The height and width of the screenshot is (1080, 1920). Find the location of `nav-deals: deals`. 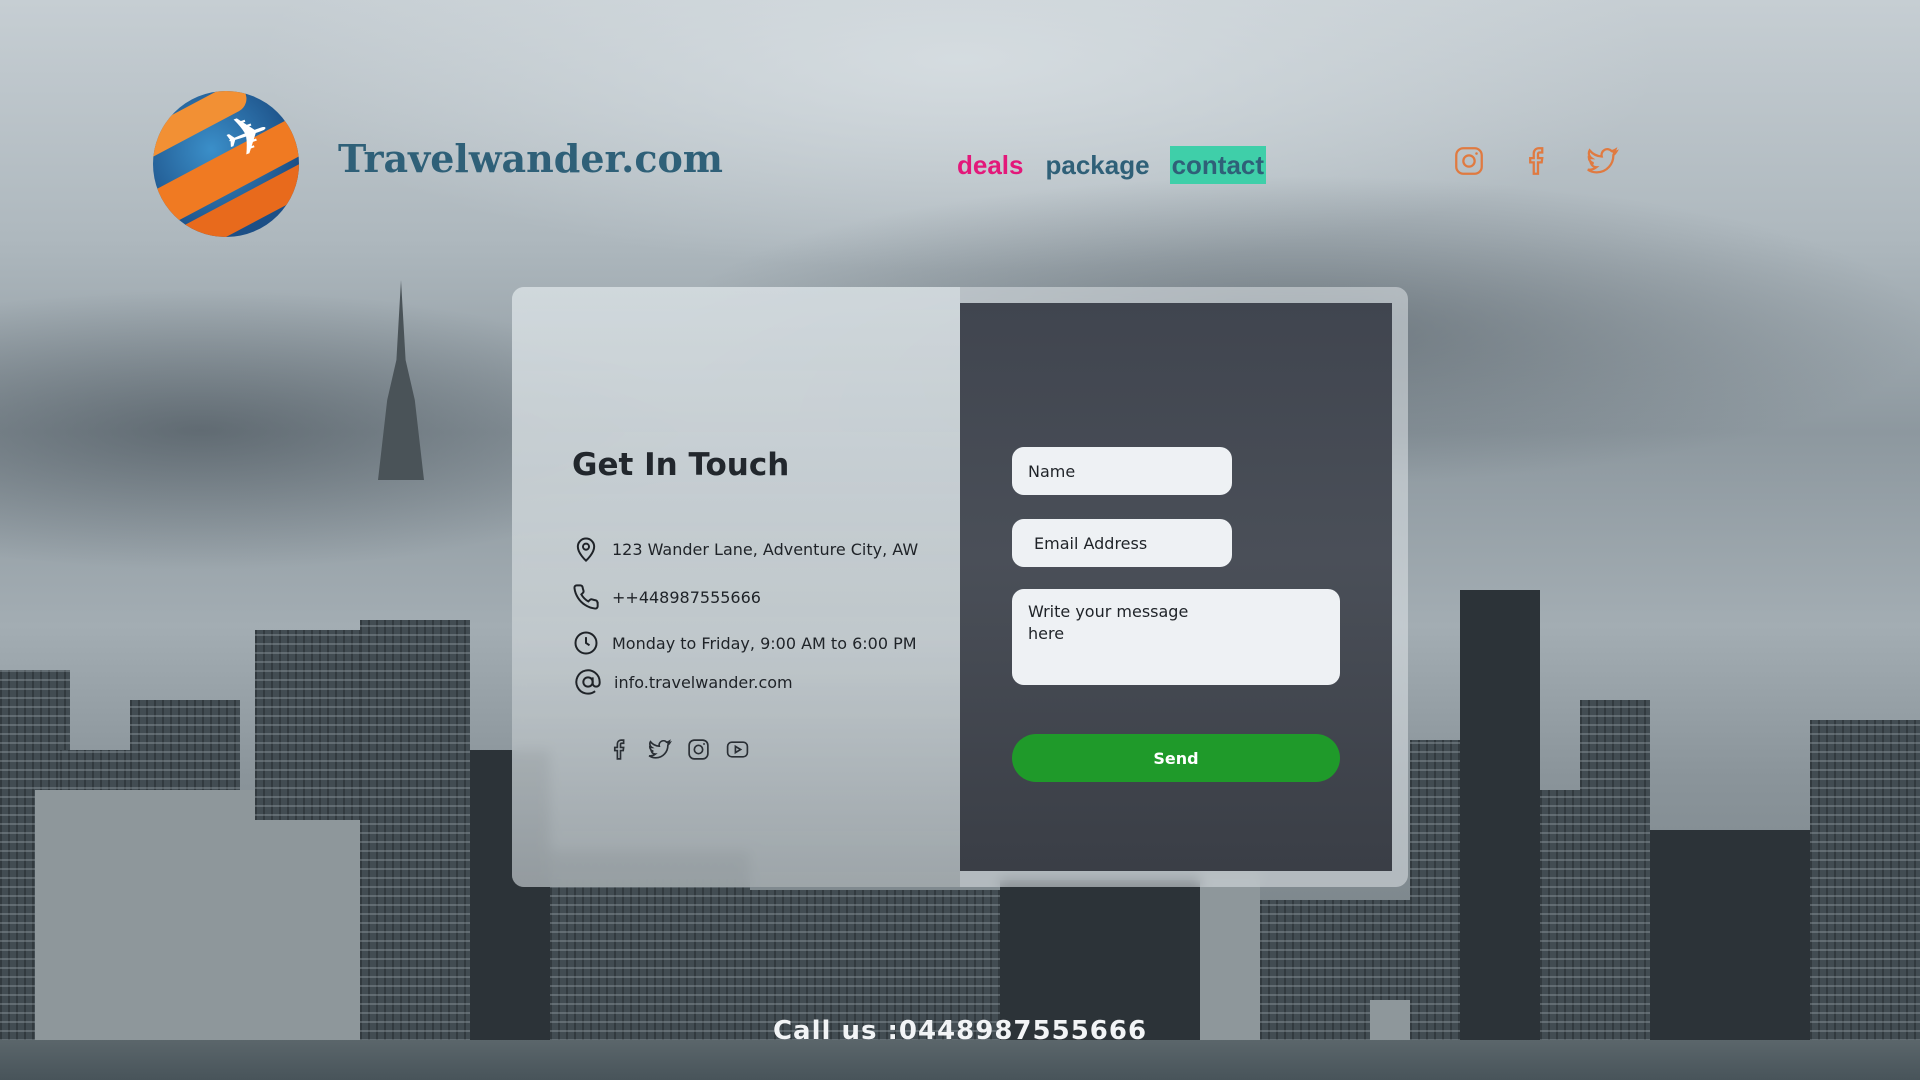

nav-deals: deals is located at coordinates (990, 165).